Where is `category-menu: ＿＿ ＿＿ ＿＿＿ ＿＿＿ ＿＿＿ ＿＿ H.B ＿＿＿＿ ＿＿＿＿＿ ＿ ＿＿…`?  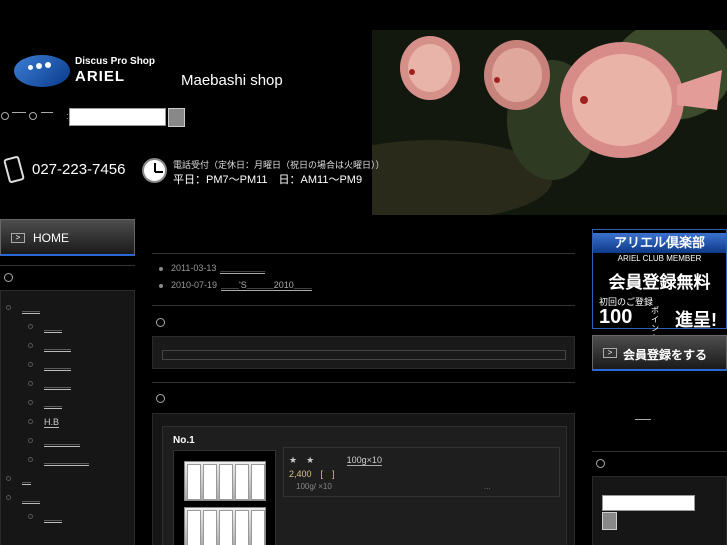 category-menu: ＿＿ ＿＿ ＿＿＿ ＿＿＿ ＿＿＿ ＿＿ H.B ＿＿＿＿ ＿＿＿＿＿ ＿ ＿＿… is located at coordinates (67, 417).